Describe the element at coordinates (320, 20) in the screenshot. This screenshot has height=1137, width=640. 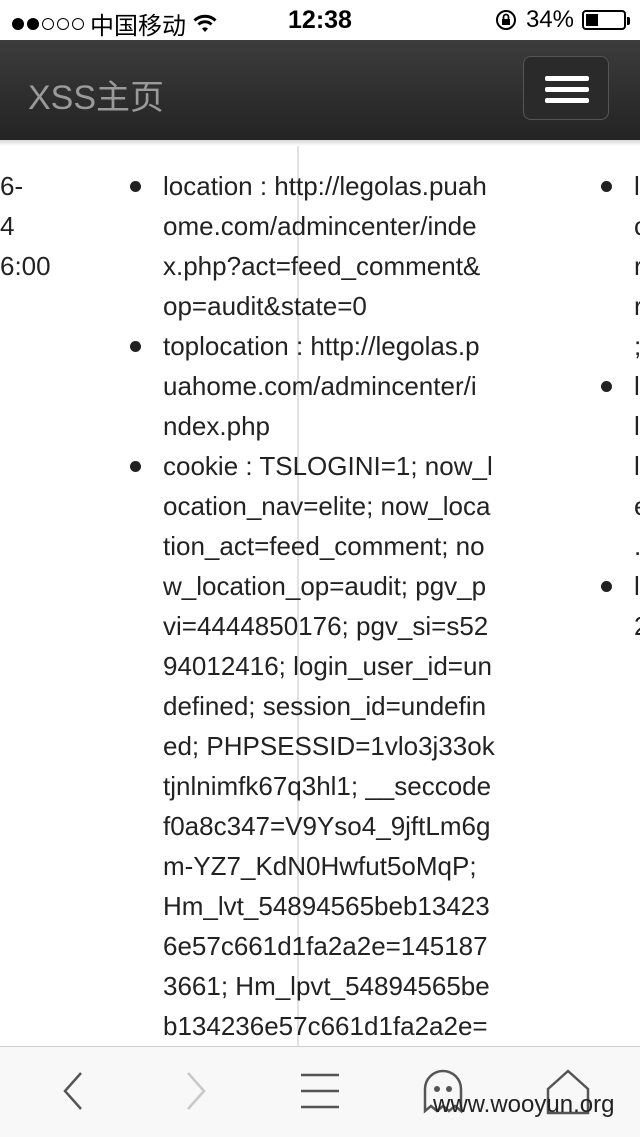
I see `status-bar: 中国移动 12:38 34%` at that location.